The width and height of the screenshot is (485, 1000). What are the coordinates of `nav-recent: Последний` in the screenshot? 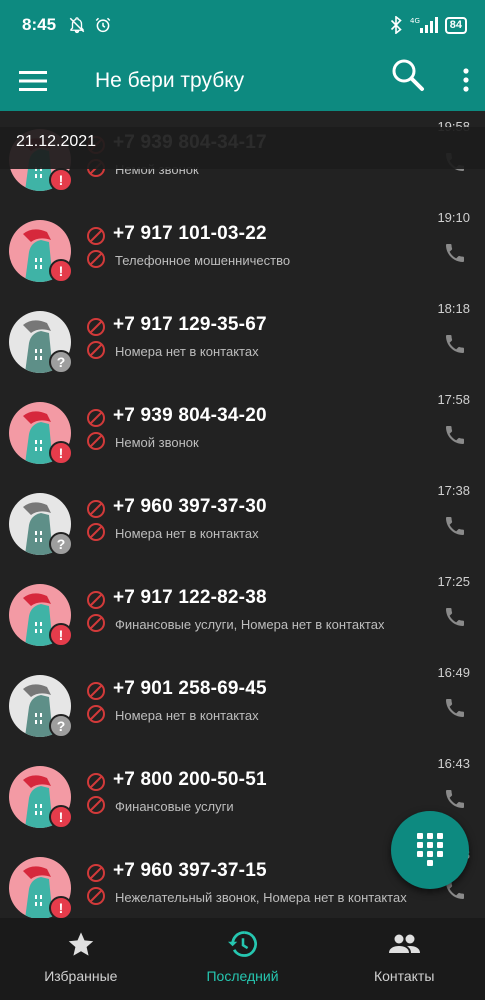 It's located at (243, 959).